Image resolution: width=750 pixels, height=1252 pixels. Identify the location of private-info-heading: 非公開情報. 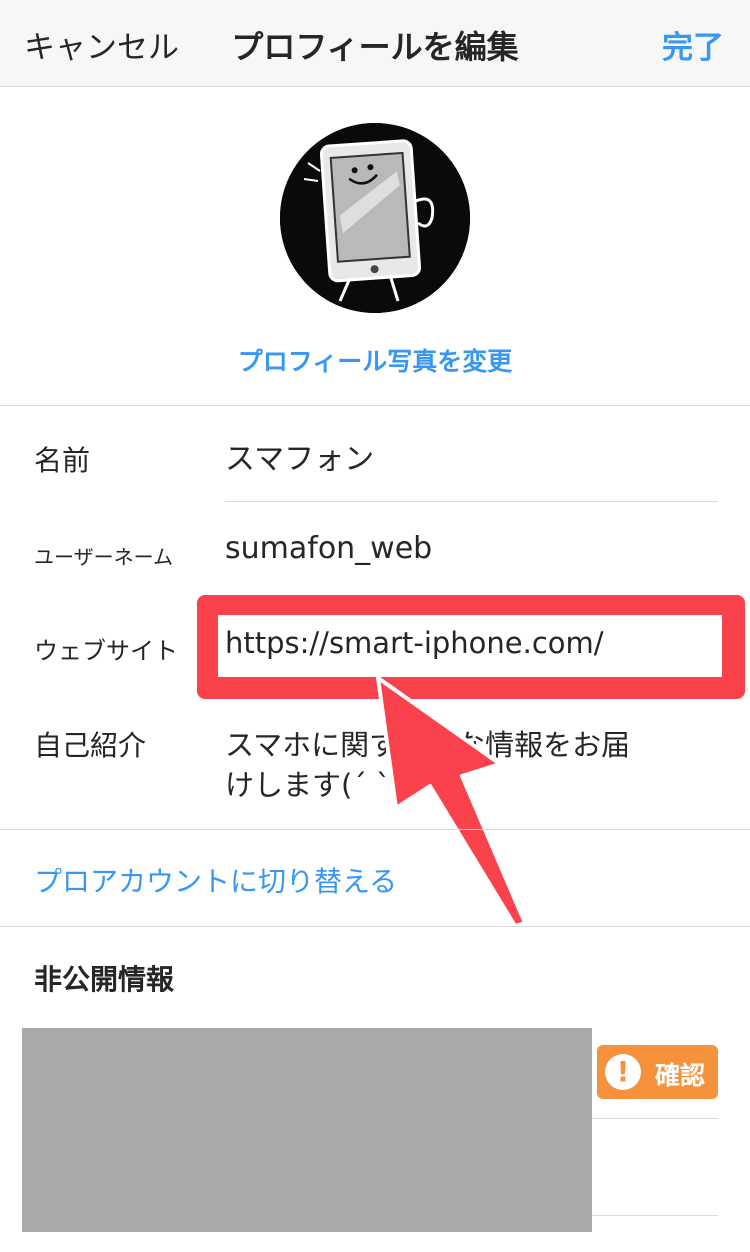
(104, 979).